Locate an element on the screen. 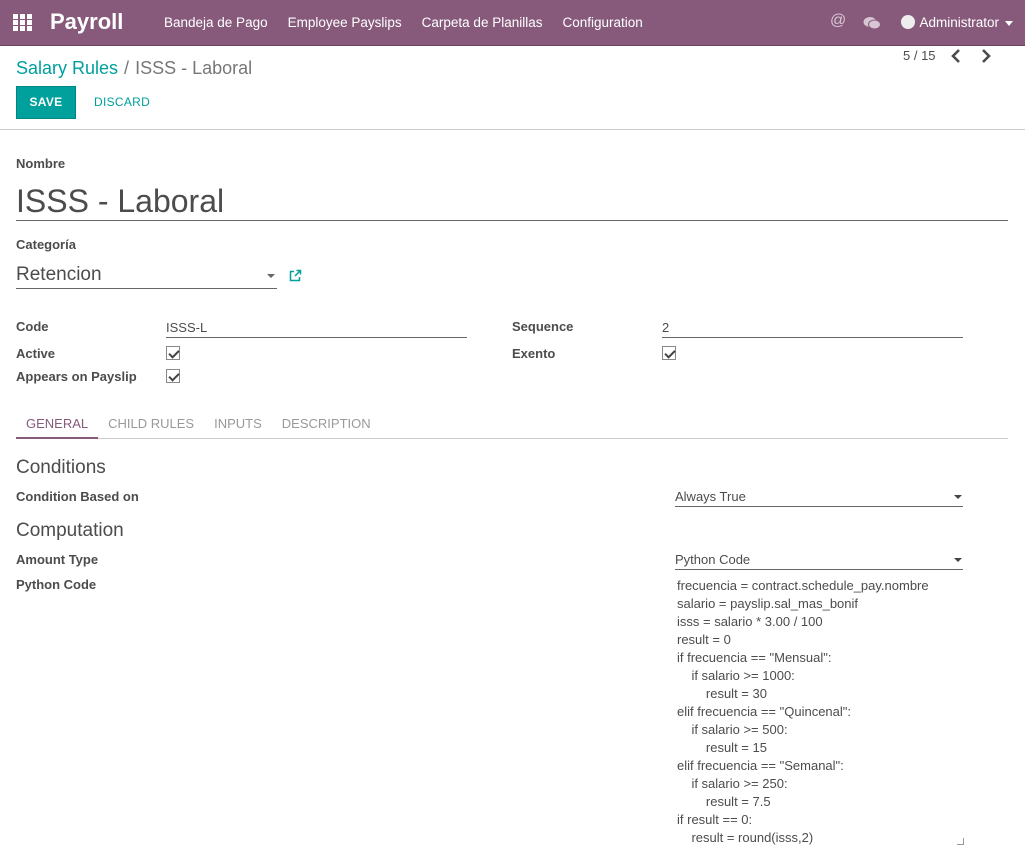 This screenshot has width=1025, height=845. code-label: Code is located at coordinates (32, 326).